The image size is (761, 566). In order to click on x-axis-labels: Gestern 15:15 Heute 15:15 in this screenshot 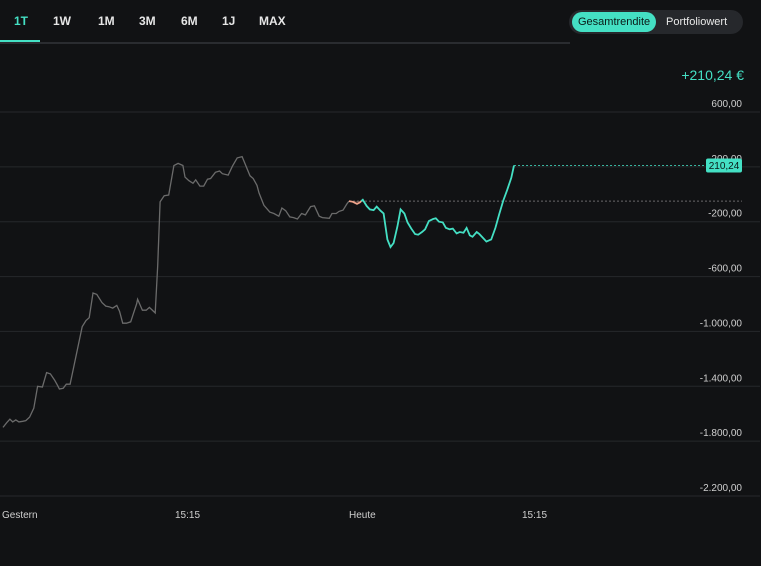, I will do `click(274, 515)`.